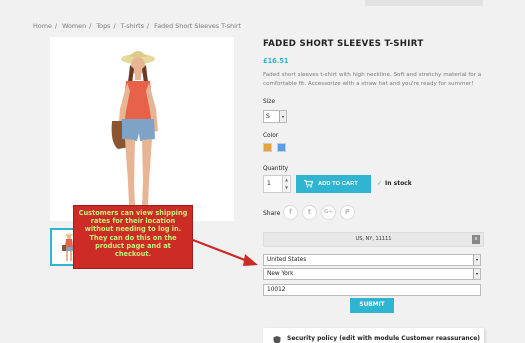 The image size is (525, 343). I want to click on color-swatch-orange, so click(267, 147).